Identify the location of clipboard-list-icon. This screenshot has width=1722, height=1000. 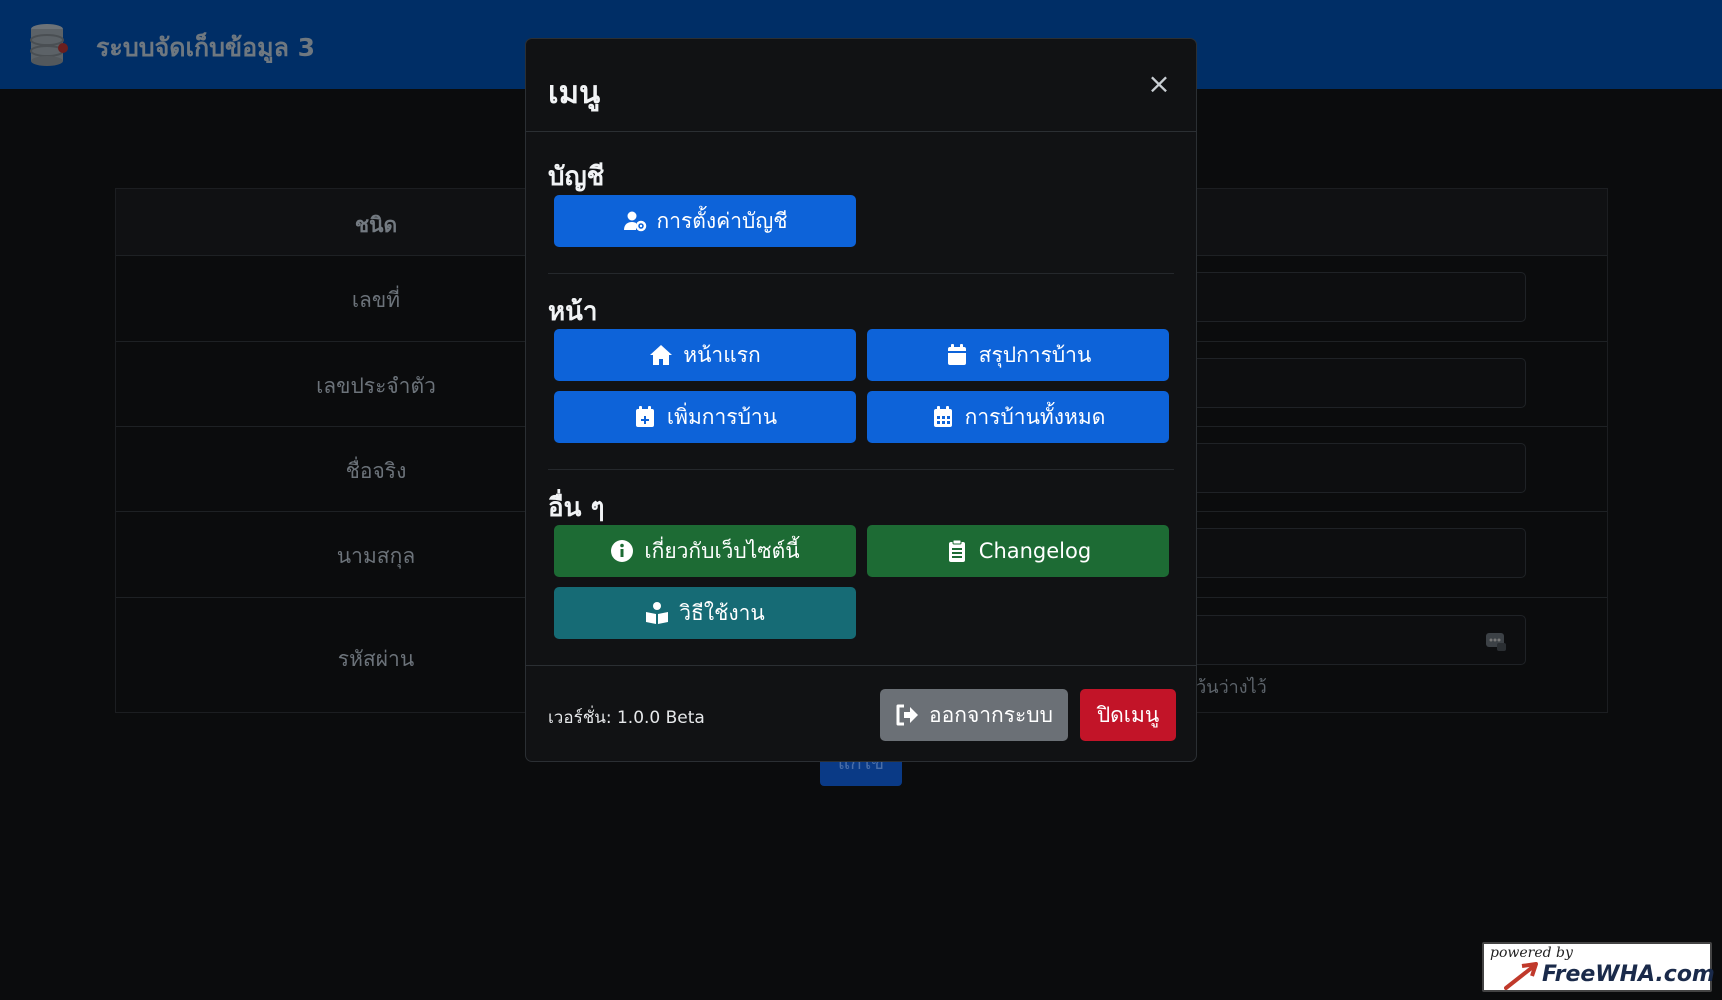
(956, 550).